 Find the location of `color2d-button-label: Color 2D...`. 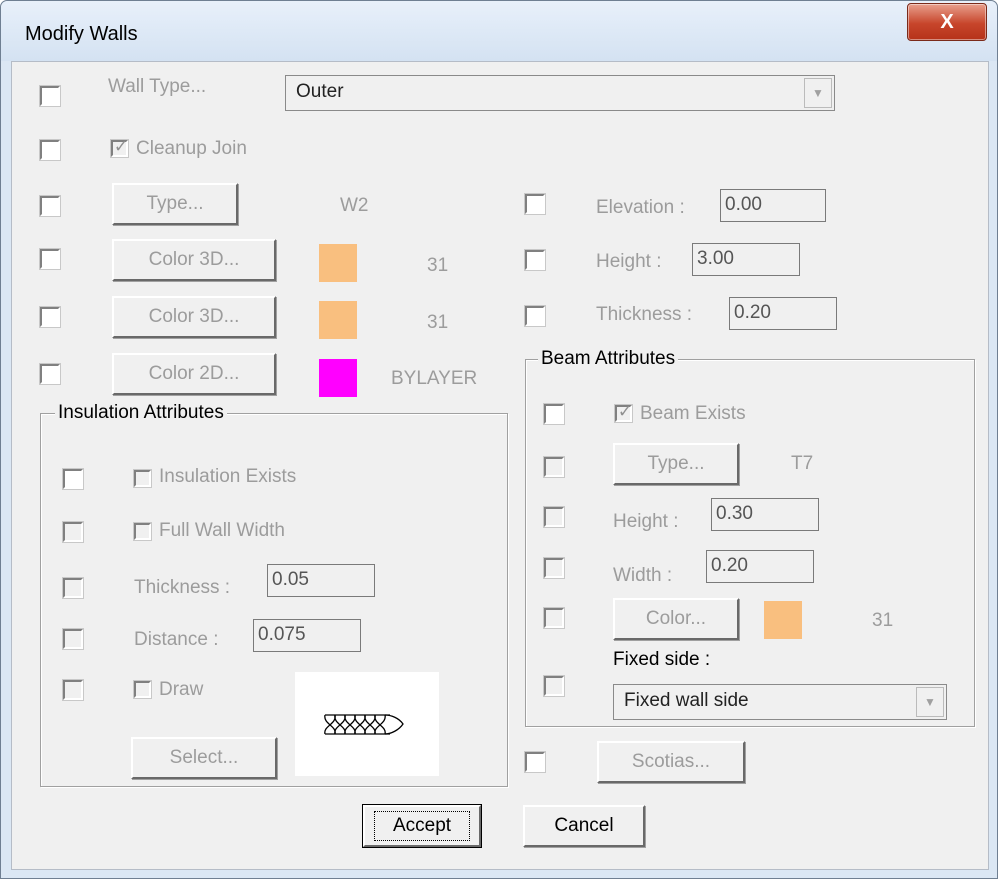

color2d-button-label: Color 2D... is located at coordinates (194, 373).